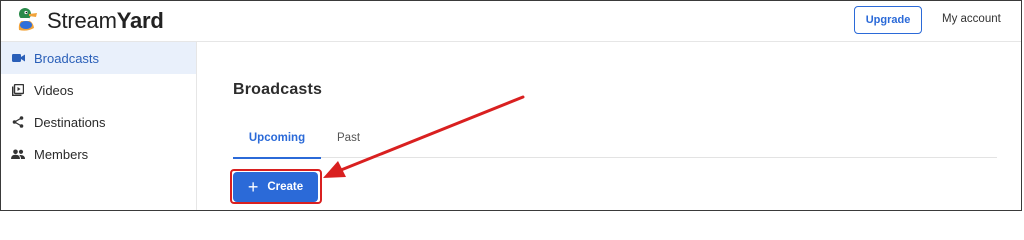 The width and height of the screenshot is (1024, 240). I want to click on sidebar: Broadcasts Videos Destinations Members, so click(99, 126).